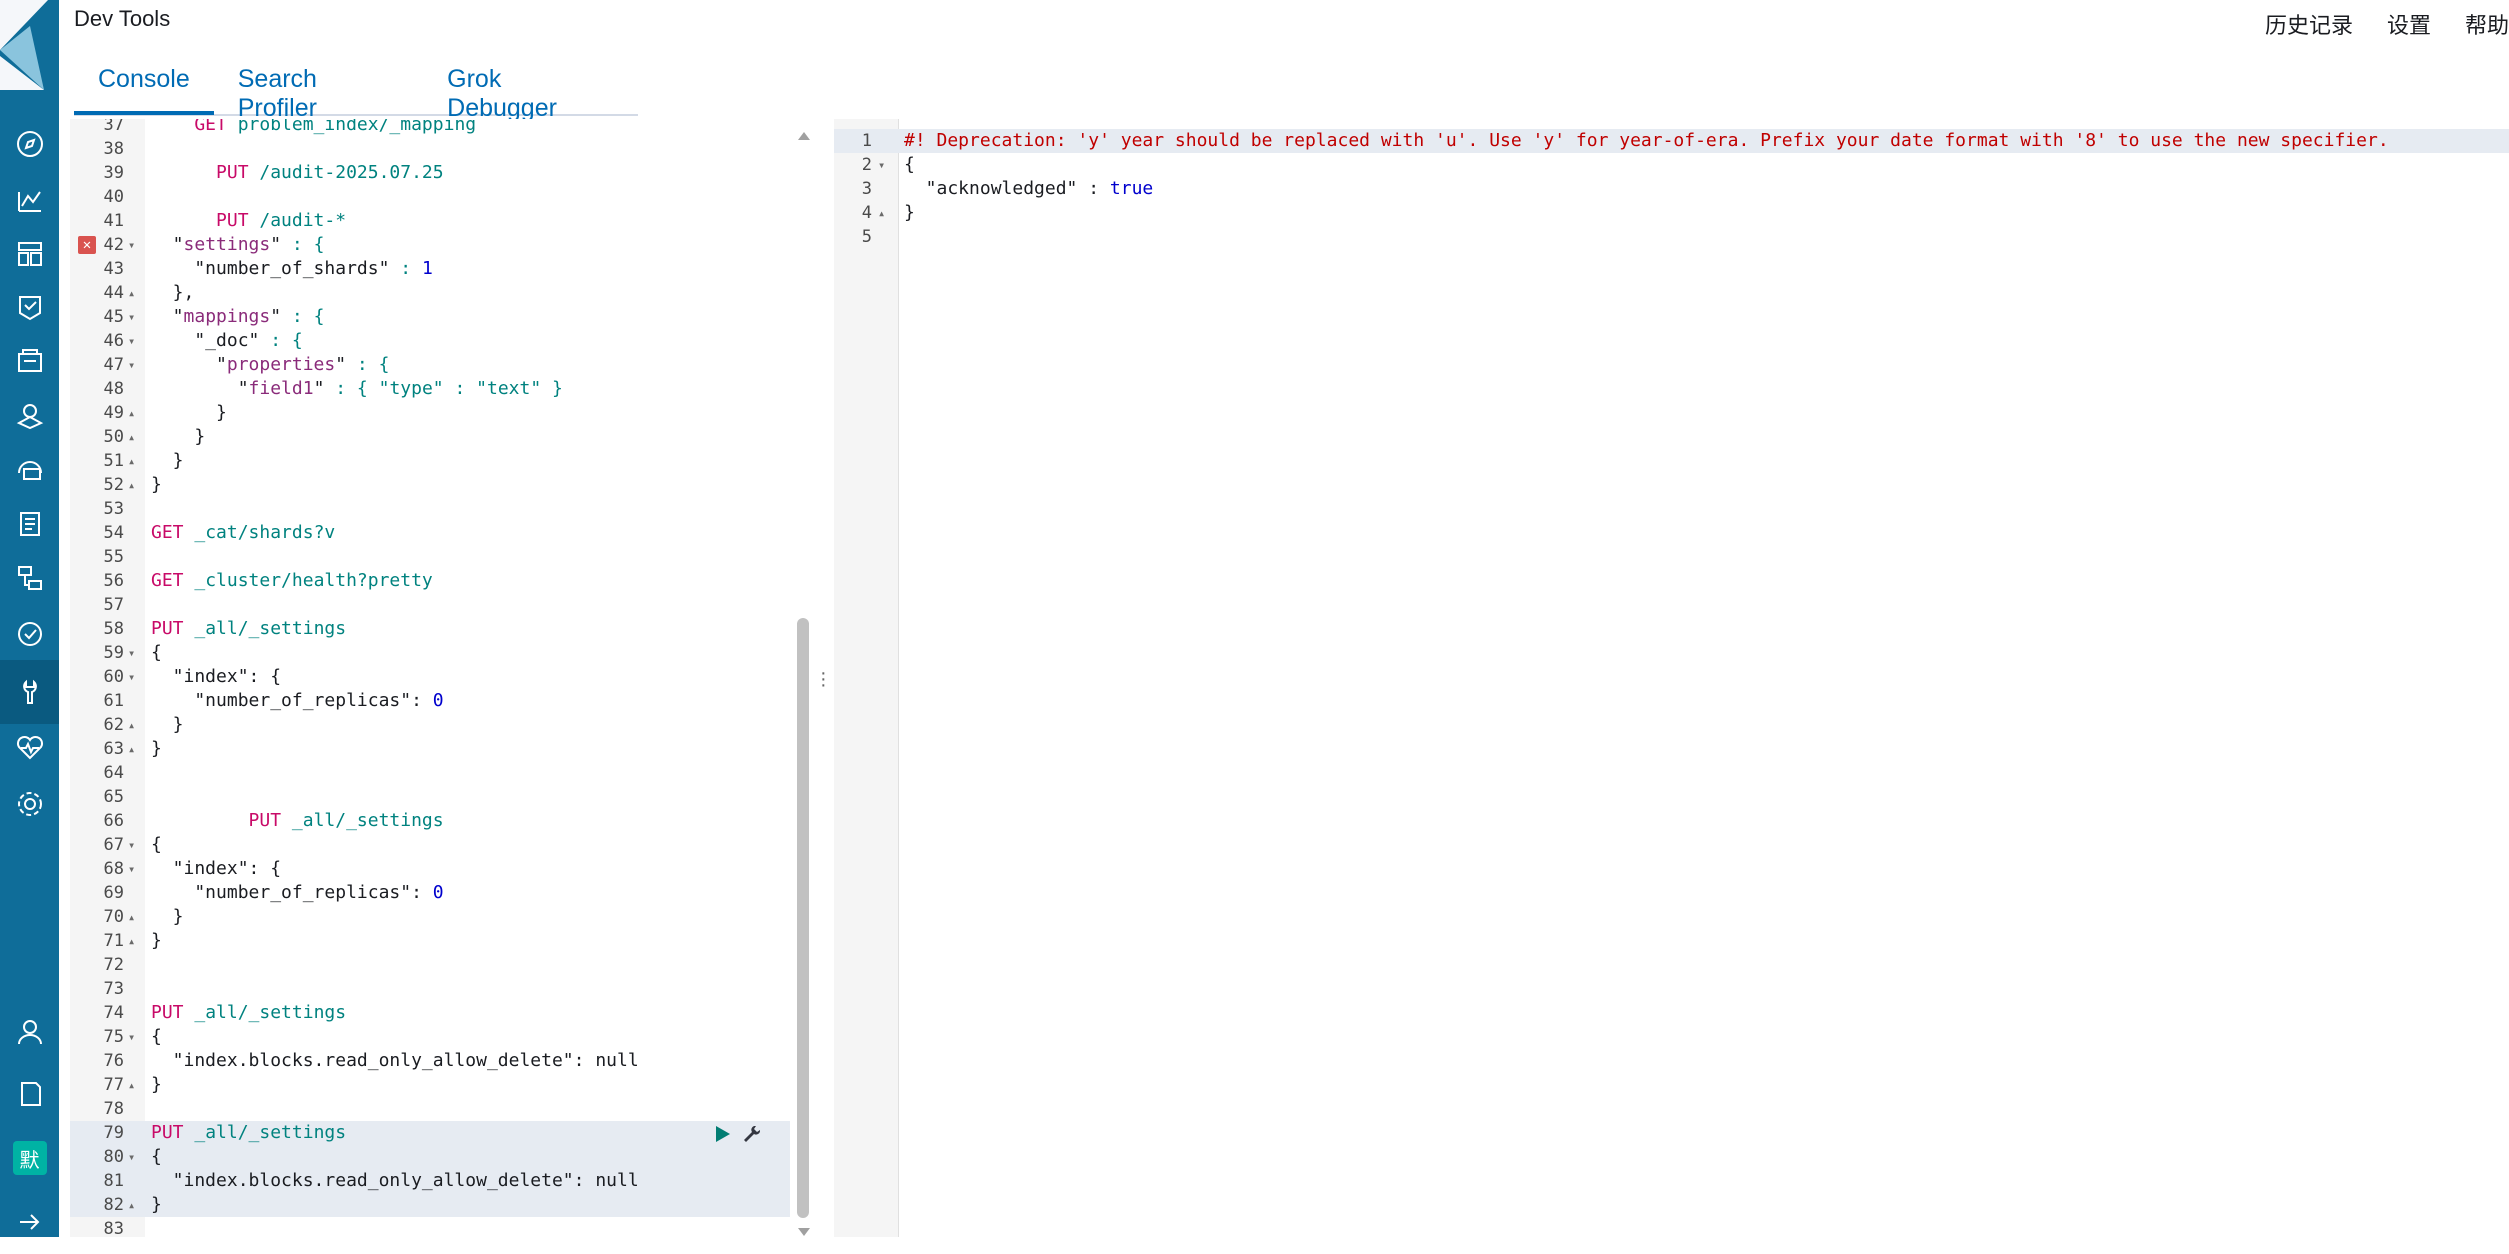  Describe the element at coordinates (430, 533) in the screenshot. I see `editor-line: 54 GET _cat/shards?v` at that location.